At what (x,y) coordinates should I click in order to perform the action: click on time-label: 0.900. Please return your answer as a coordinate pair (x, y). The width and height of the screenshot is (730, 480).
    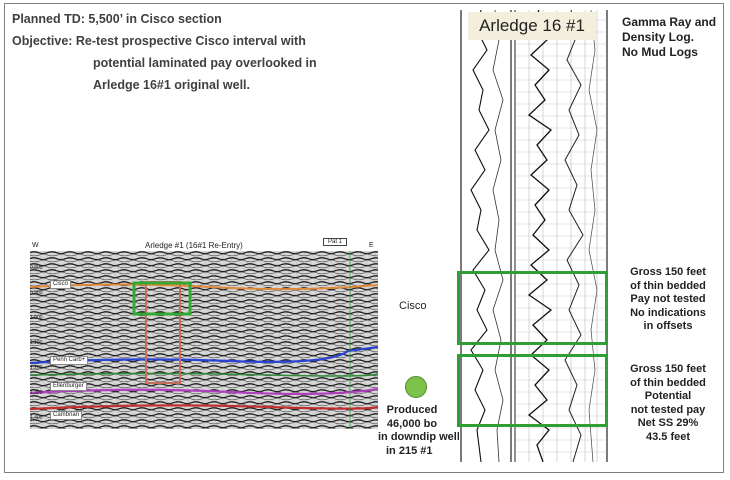
    Looking at the image, I should click on (36, 293).